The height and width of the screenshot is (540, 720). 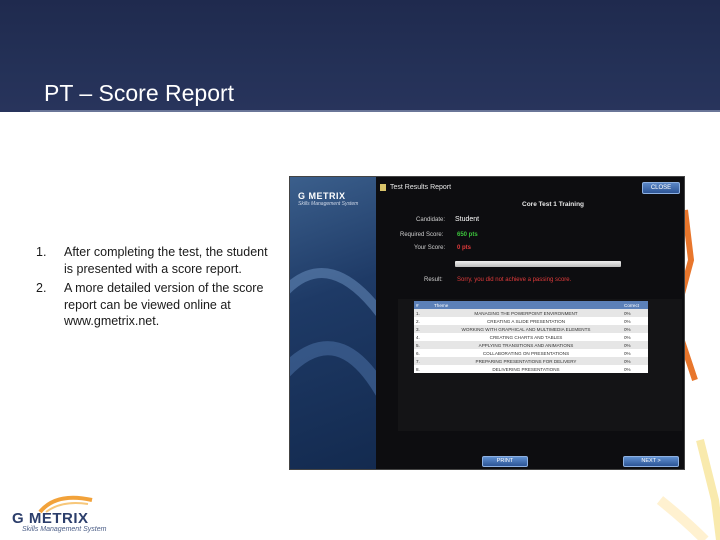 What do you see at coordinates (41, 288) in the screenshot?
I see `step-number: 2.` at bounding box center [41, 288].